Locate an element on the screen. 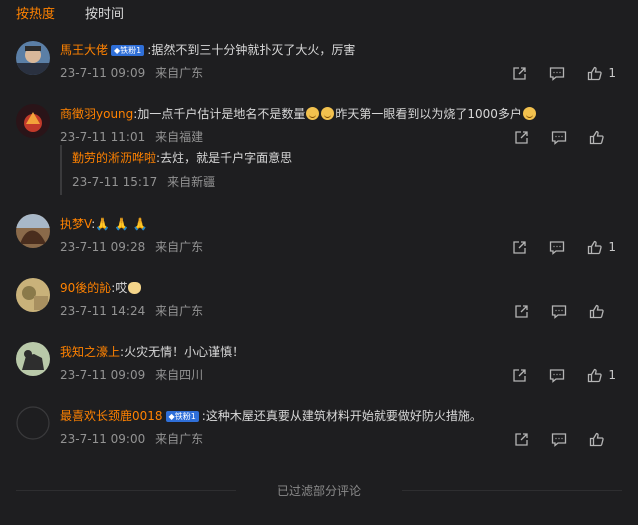 The width and height of the screenshot is (638, 525). cat-emoji-icon is located at coordinates (135, 288).